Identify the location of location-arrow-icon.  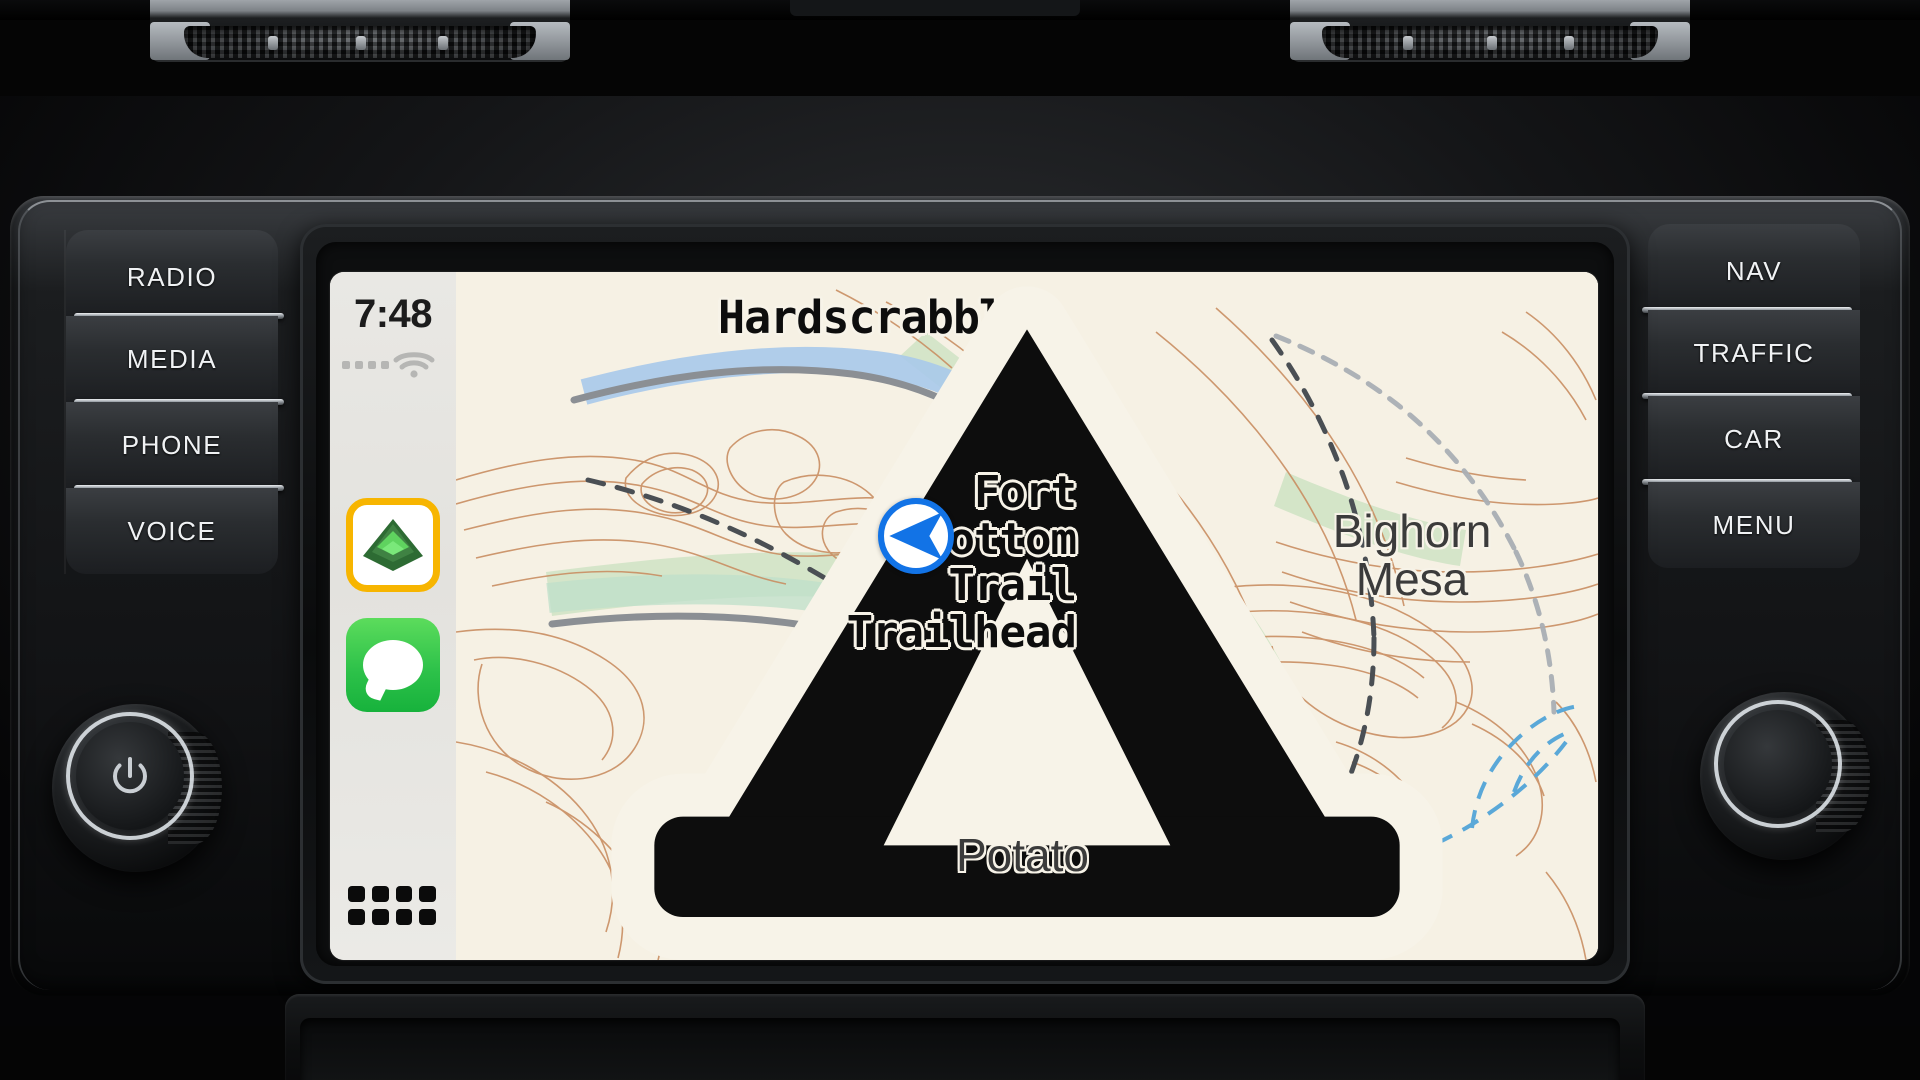
(916, 536).